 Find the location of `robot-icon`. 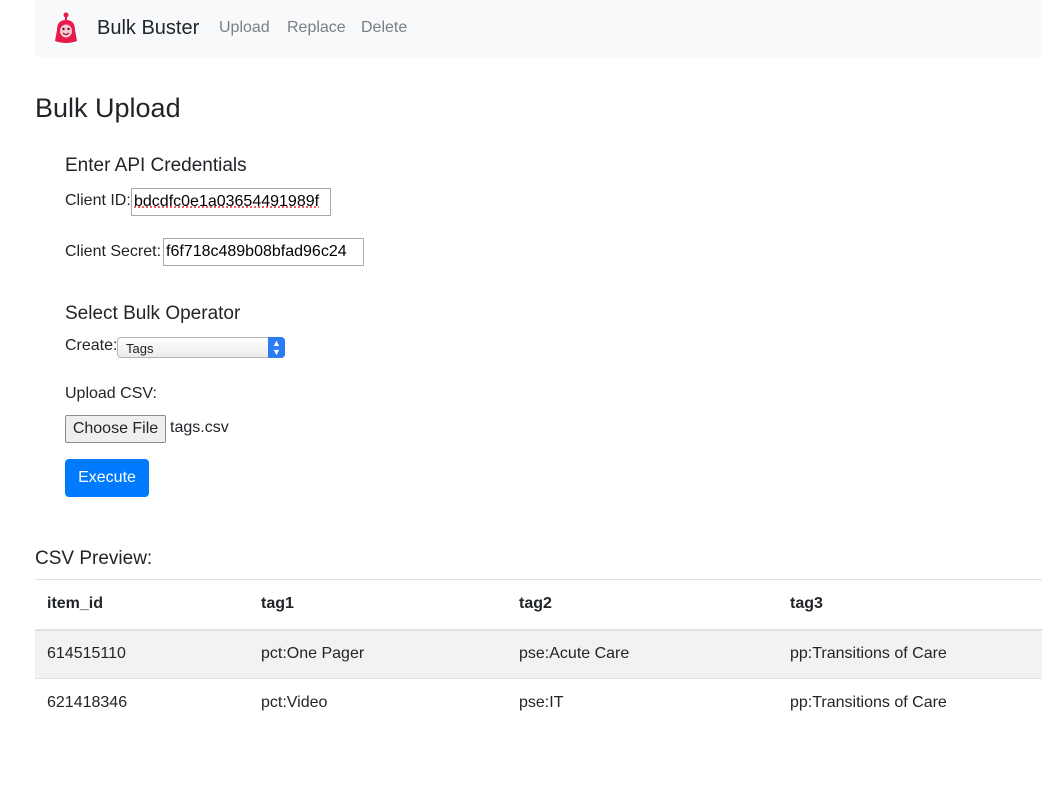

robot-icon is located at coordinates (66, 29).